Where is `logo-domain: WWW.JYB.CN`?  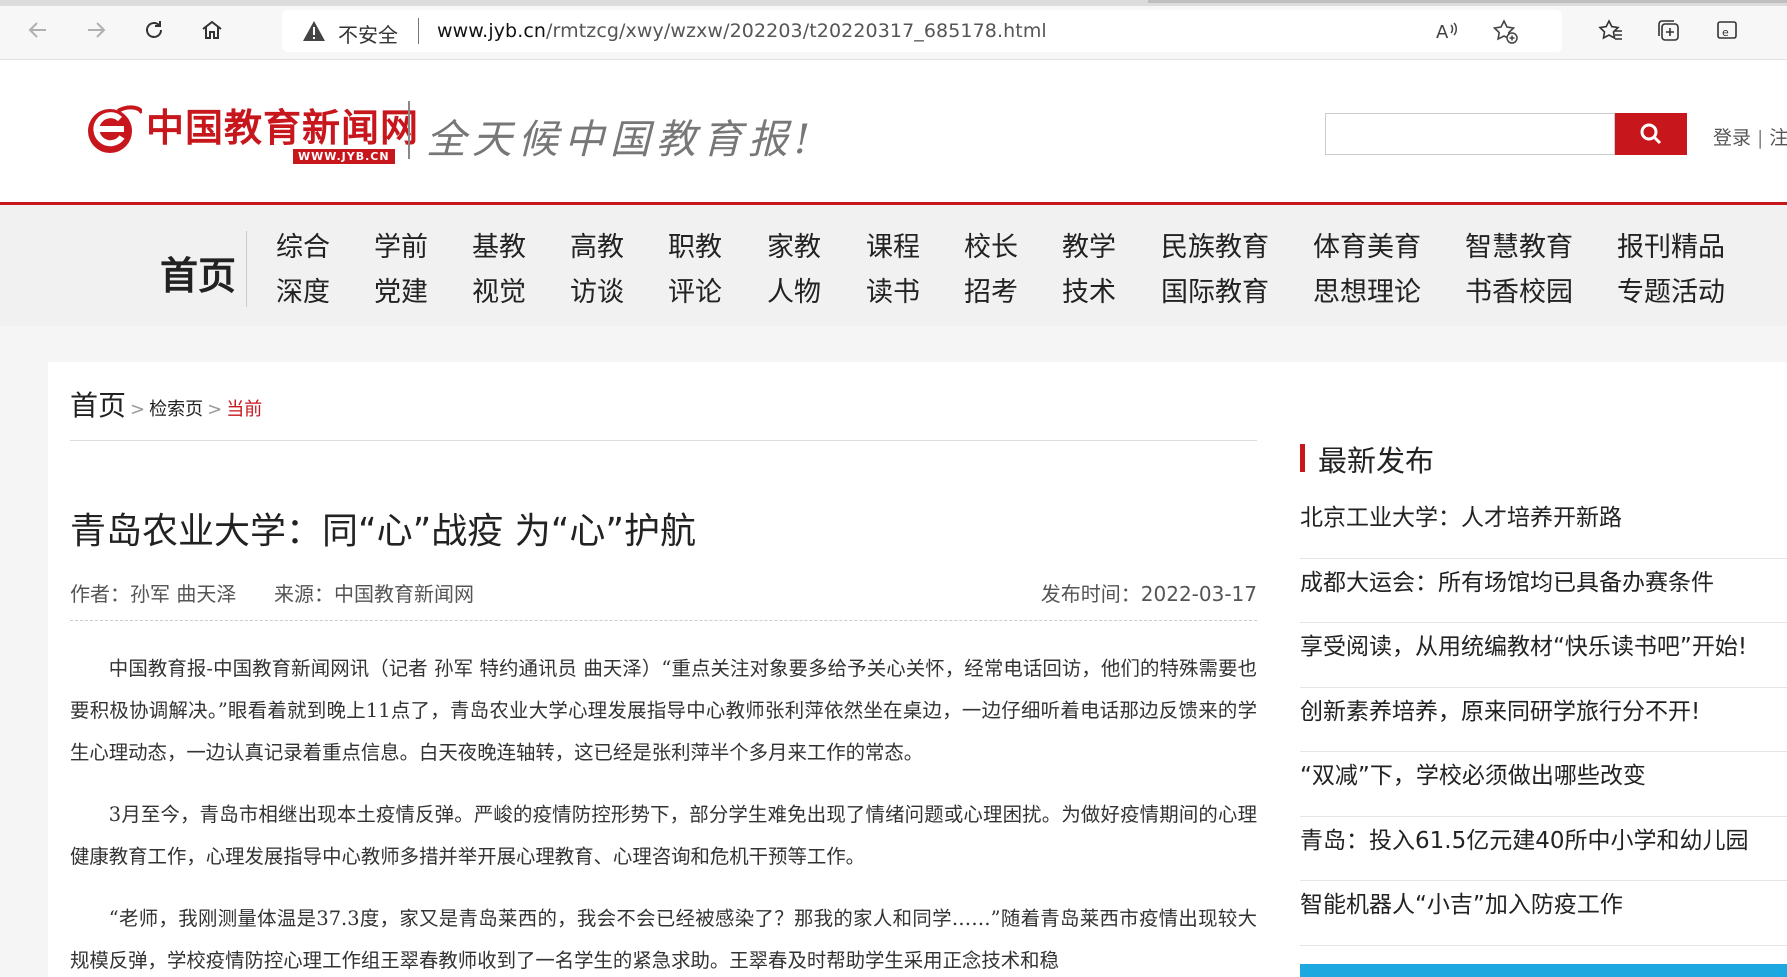
logo-domain: WWW.JYB.CN is located at coordinates (344, 156).